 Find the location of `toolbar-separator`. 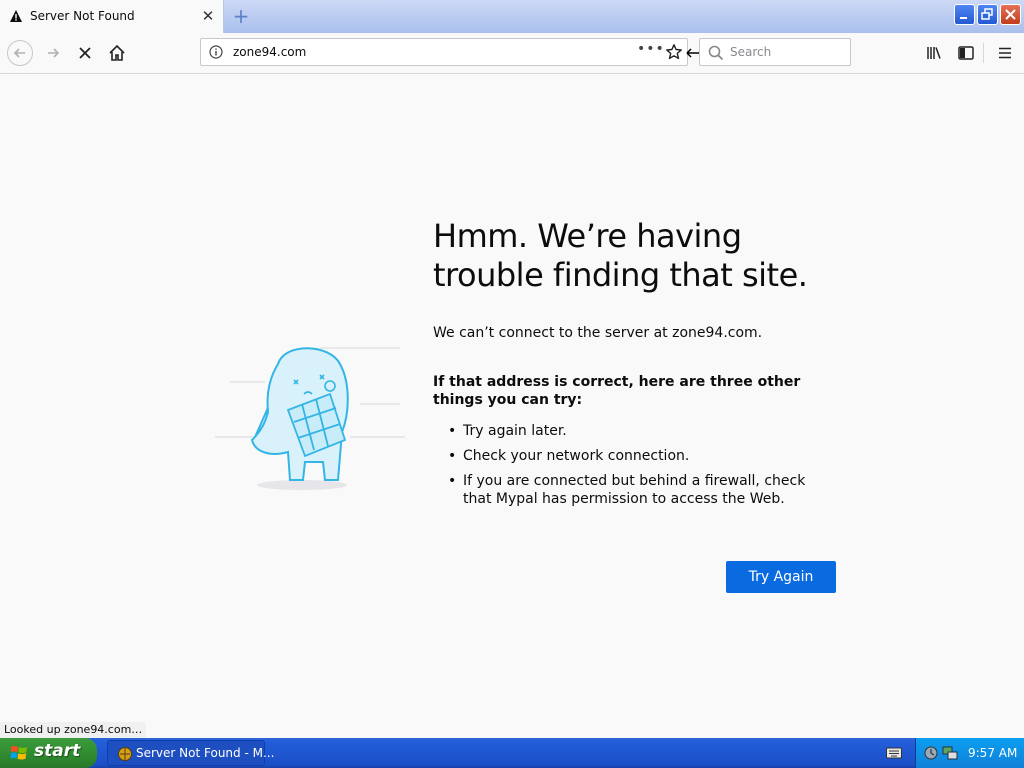

toolbar-separator is located at coordinates (983, 53).